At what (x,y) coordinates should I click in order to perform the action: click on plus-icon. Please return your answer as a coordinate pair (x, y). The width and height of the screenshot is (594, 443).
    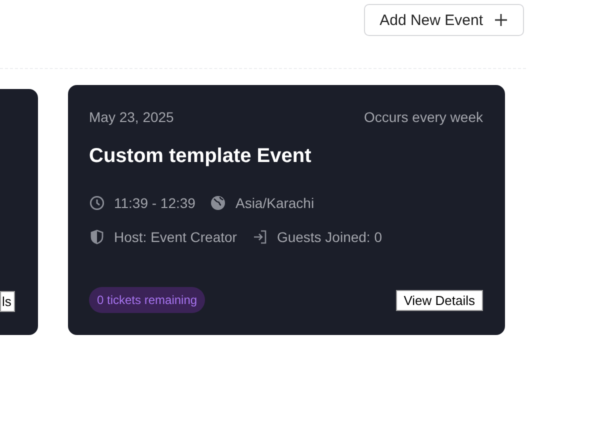
    Looking at the image, I should click on (501, 20).